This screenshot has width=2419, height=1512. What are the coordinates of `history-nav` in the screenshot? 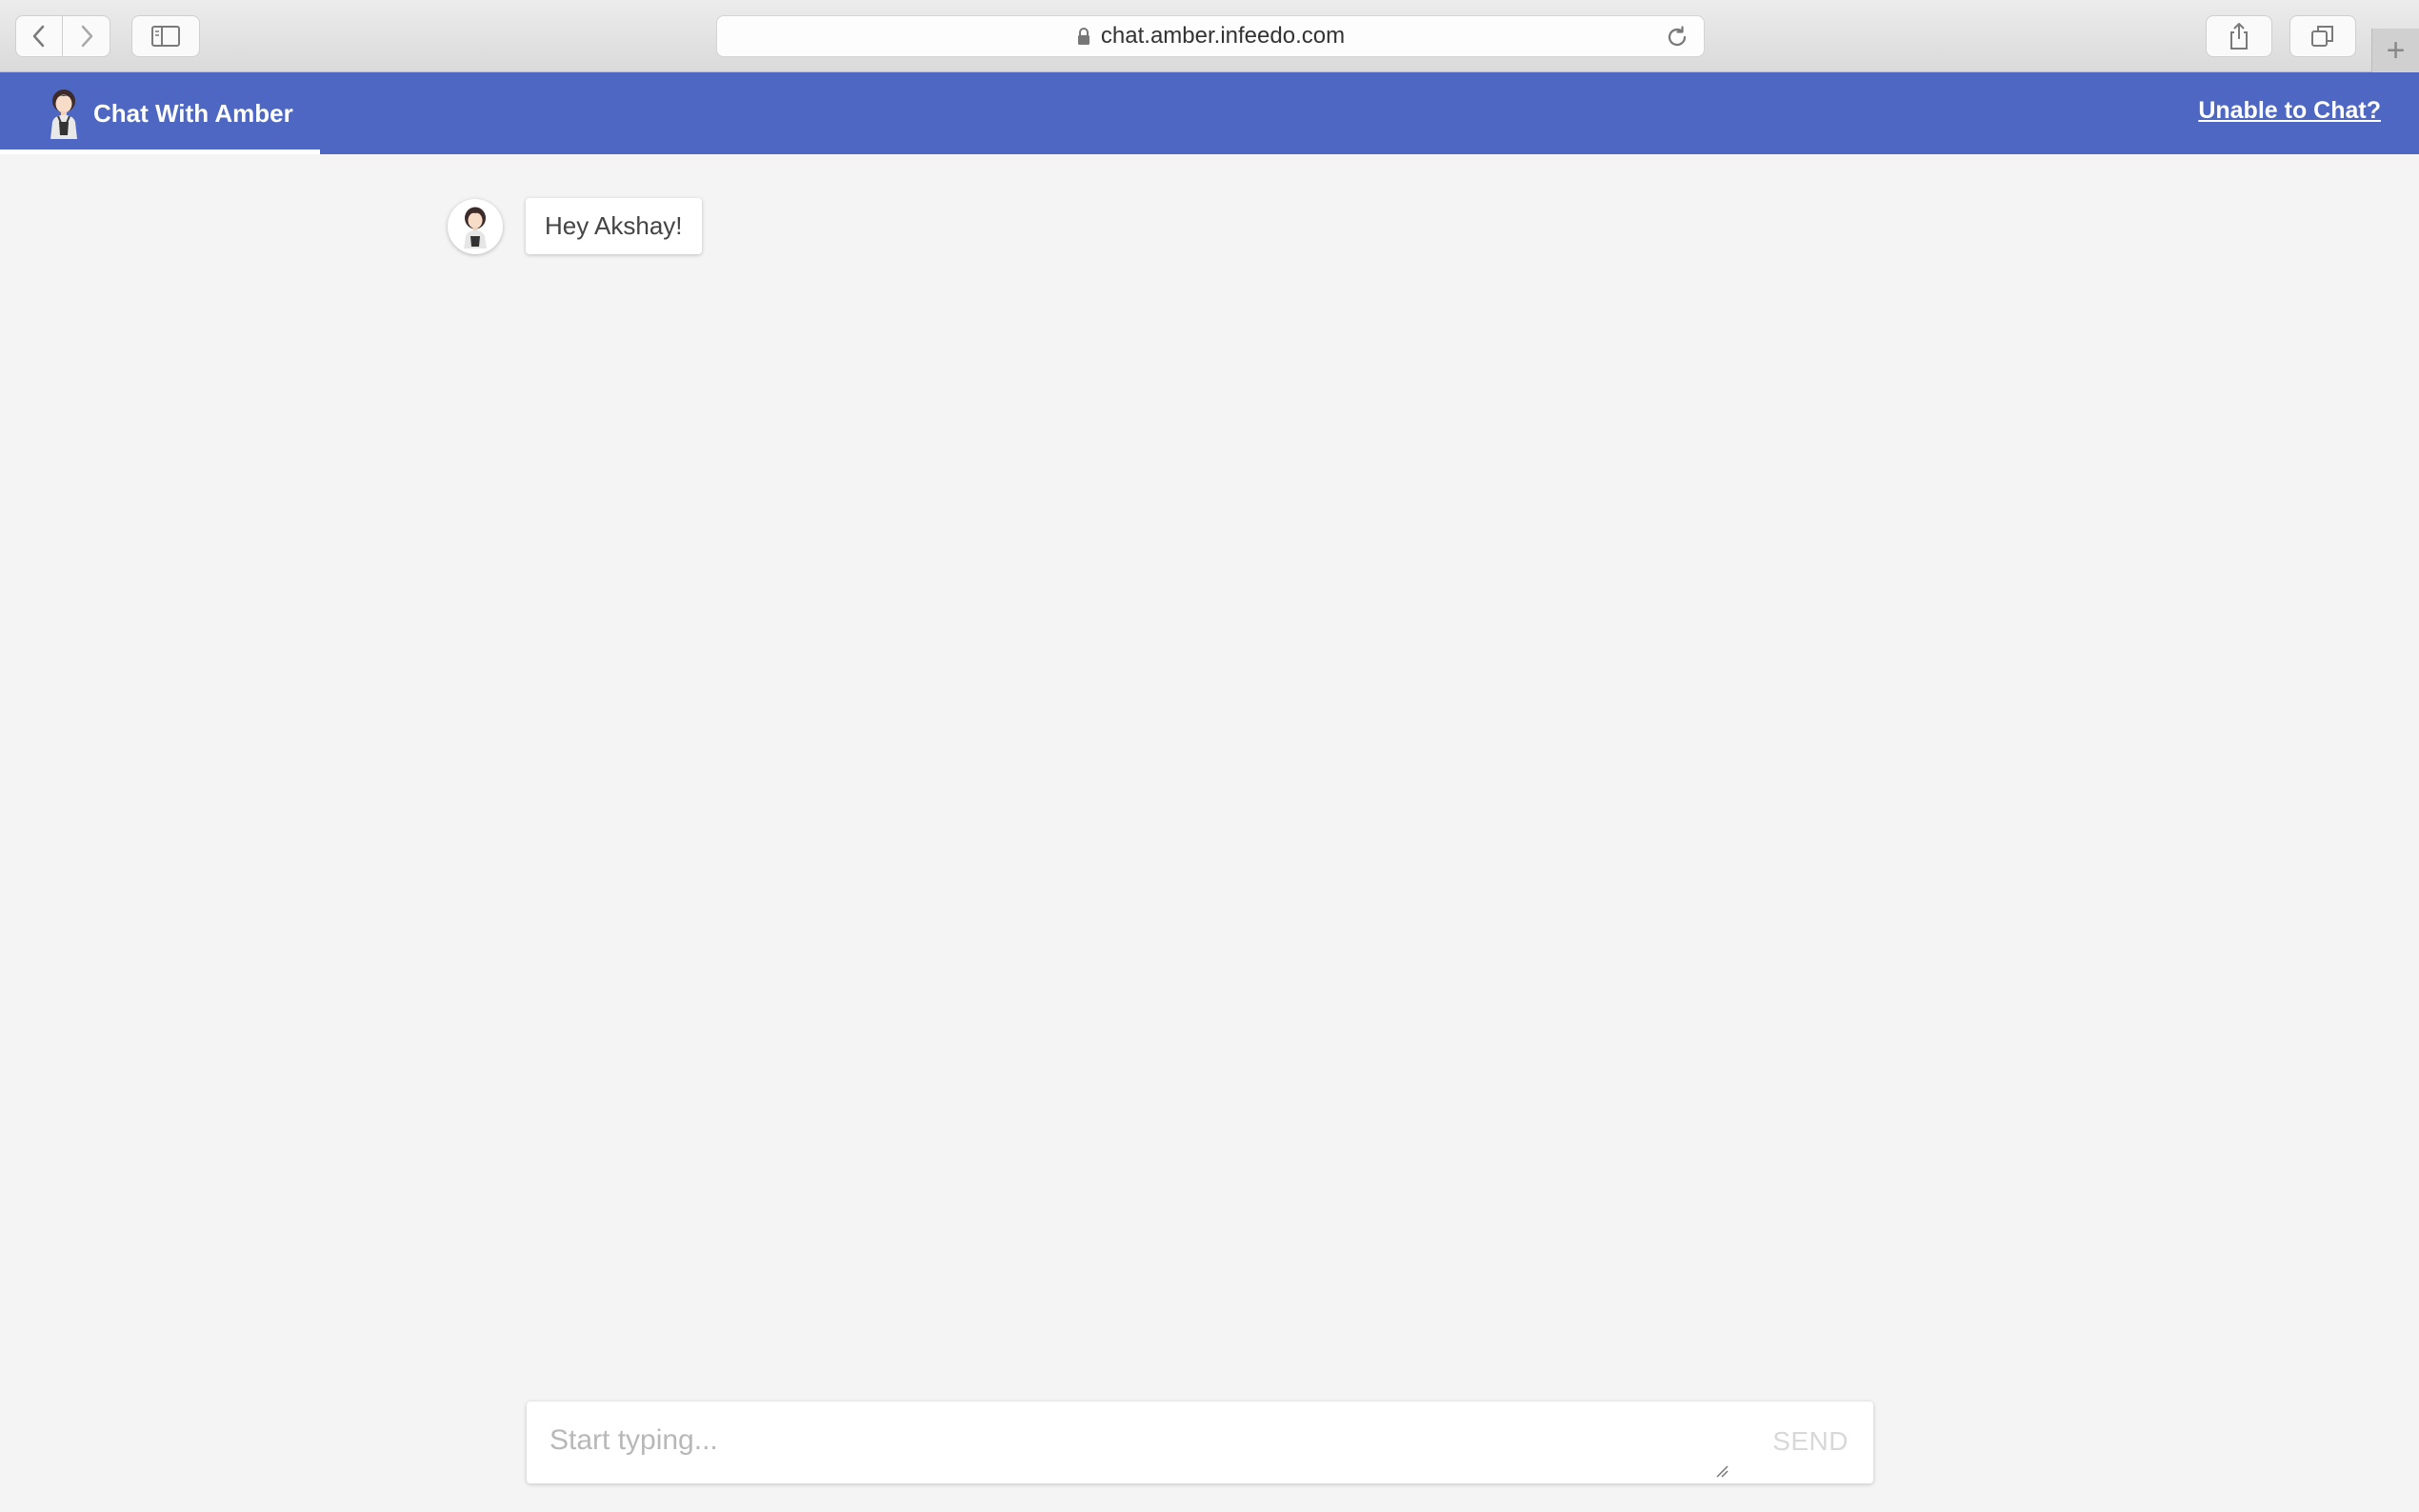 It's located at (63, 36).